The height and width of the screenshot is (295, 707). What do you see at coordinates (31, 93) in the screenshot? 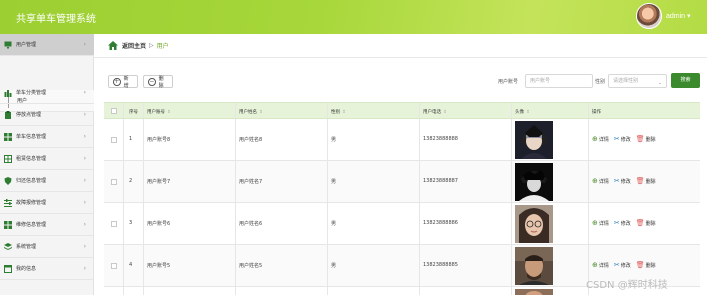
I see `sidebar-item-label: 单车分类管理` at bounding box center [31, 93].